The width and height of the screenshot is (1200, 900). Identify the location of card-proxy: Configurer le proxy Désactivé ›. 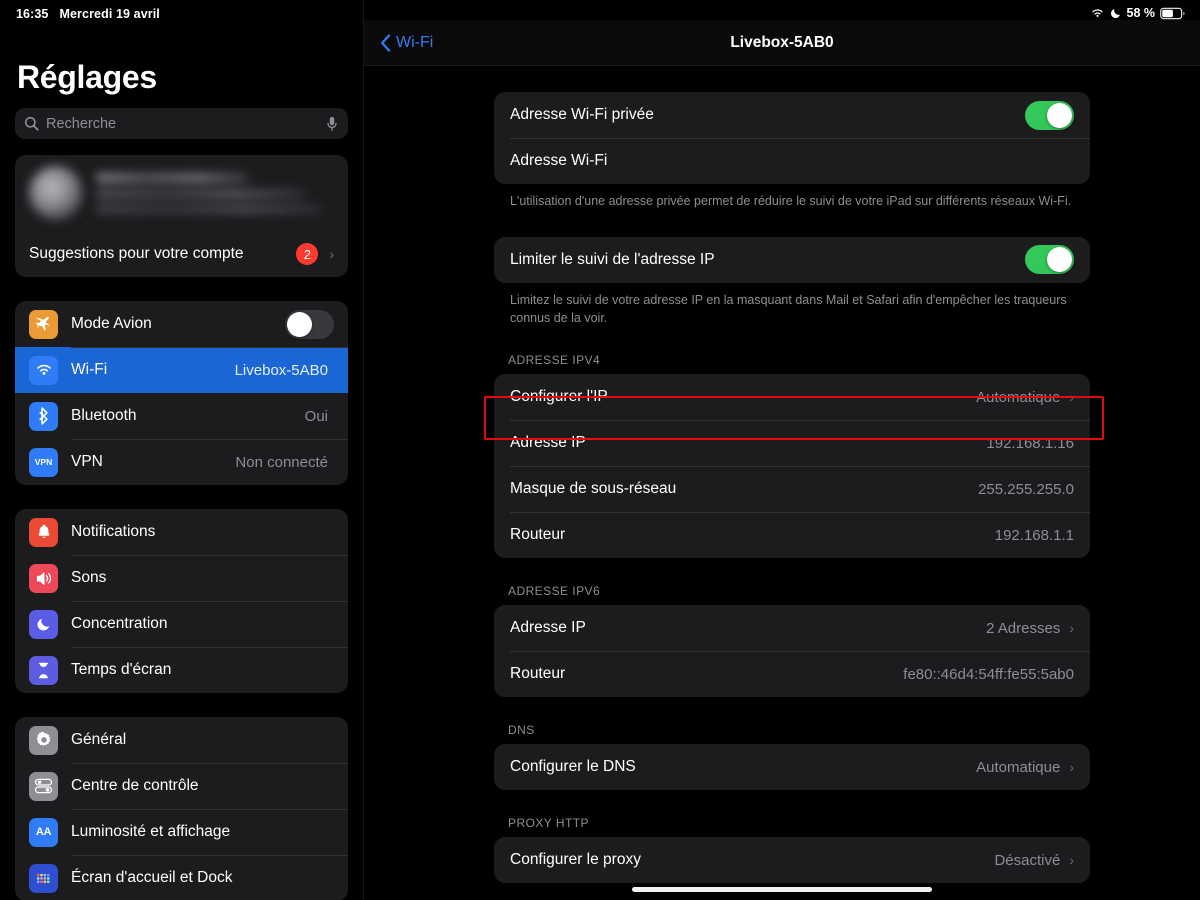
(792, 860).